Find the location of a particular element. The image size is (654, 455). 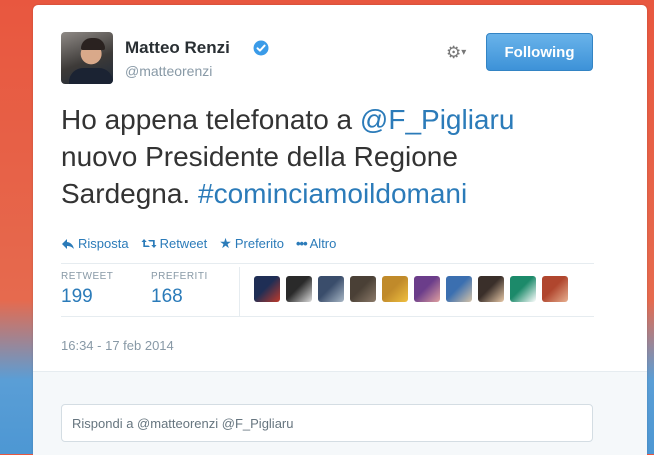

favorite-stat: PREFERITI 168 is located at coordinates (179, 289).